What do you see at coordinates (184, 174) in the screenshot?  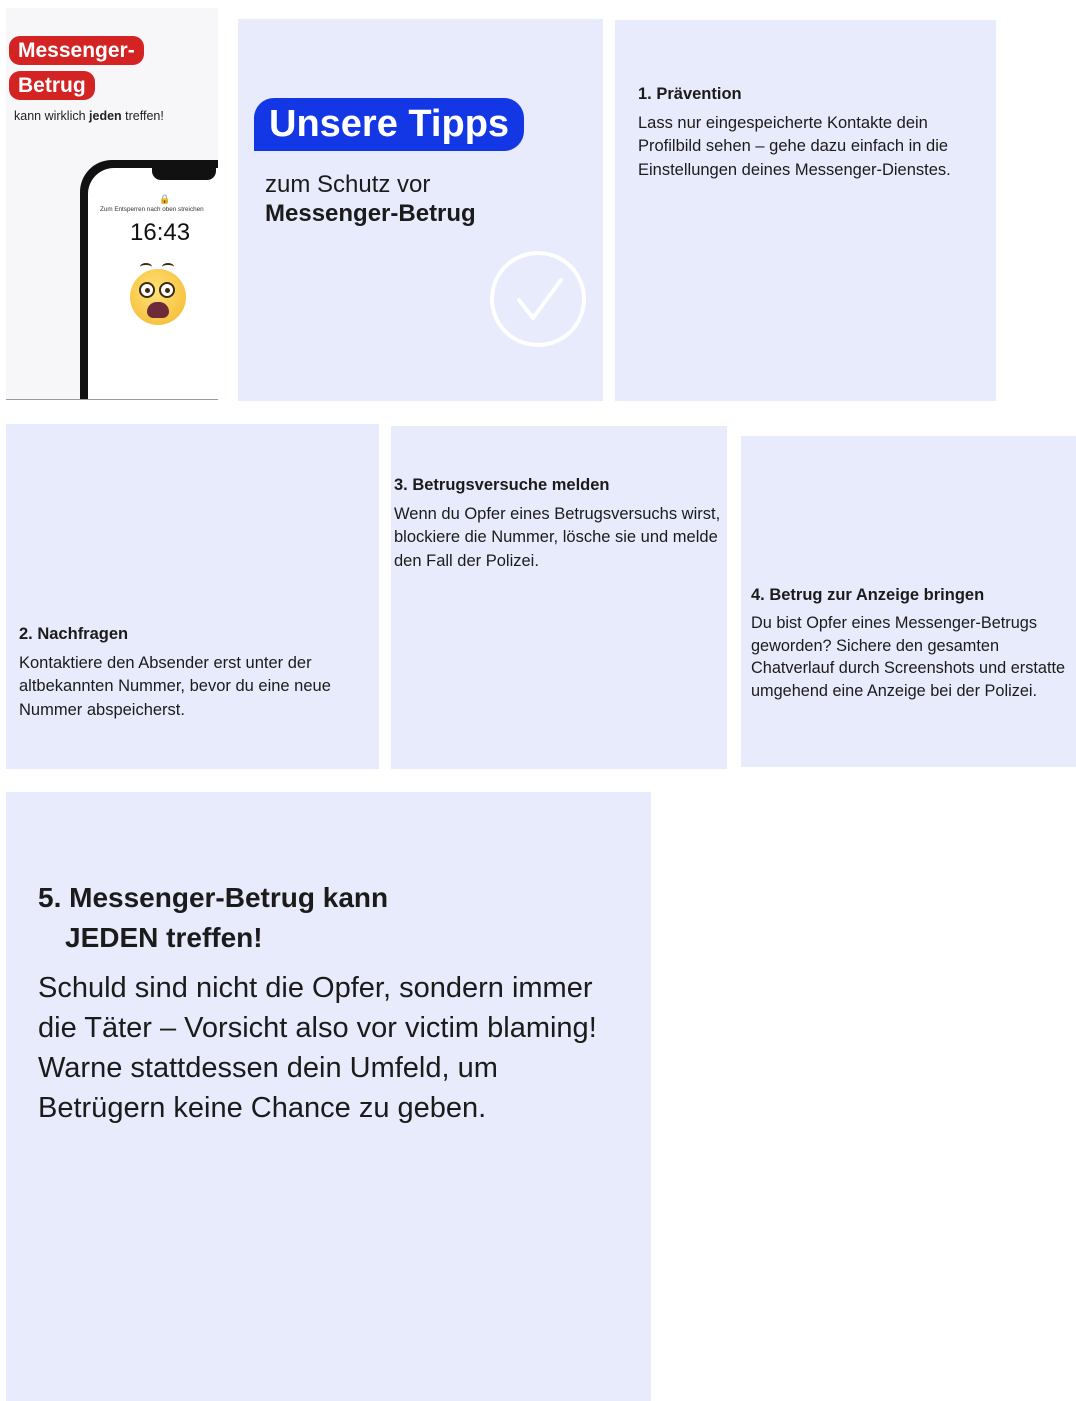 I see `phone-notch` at bounding box center [184, 174].